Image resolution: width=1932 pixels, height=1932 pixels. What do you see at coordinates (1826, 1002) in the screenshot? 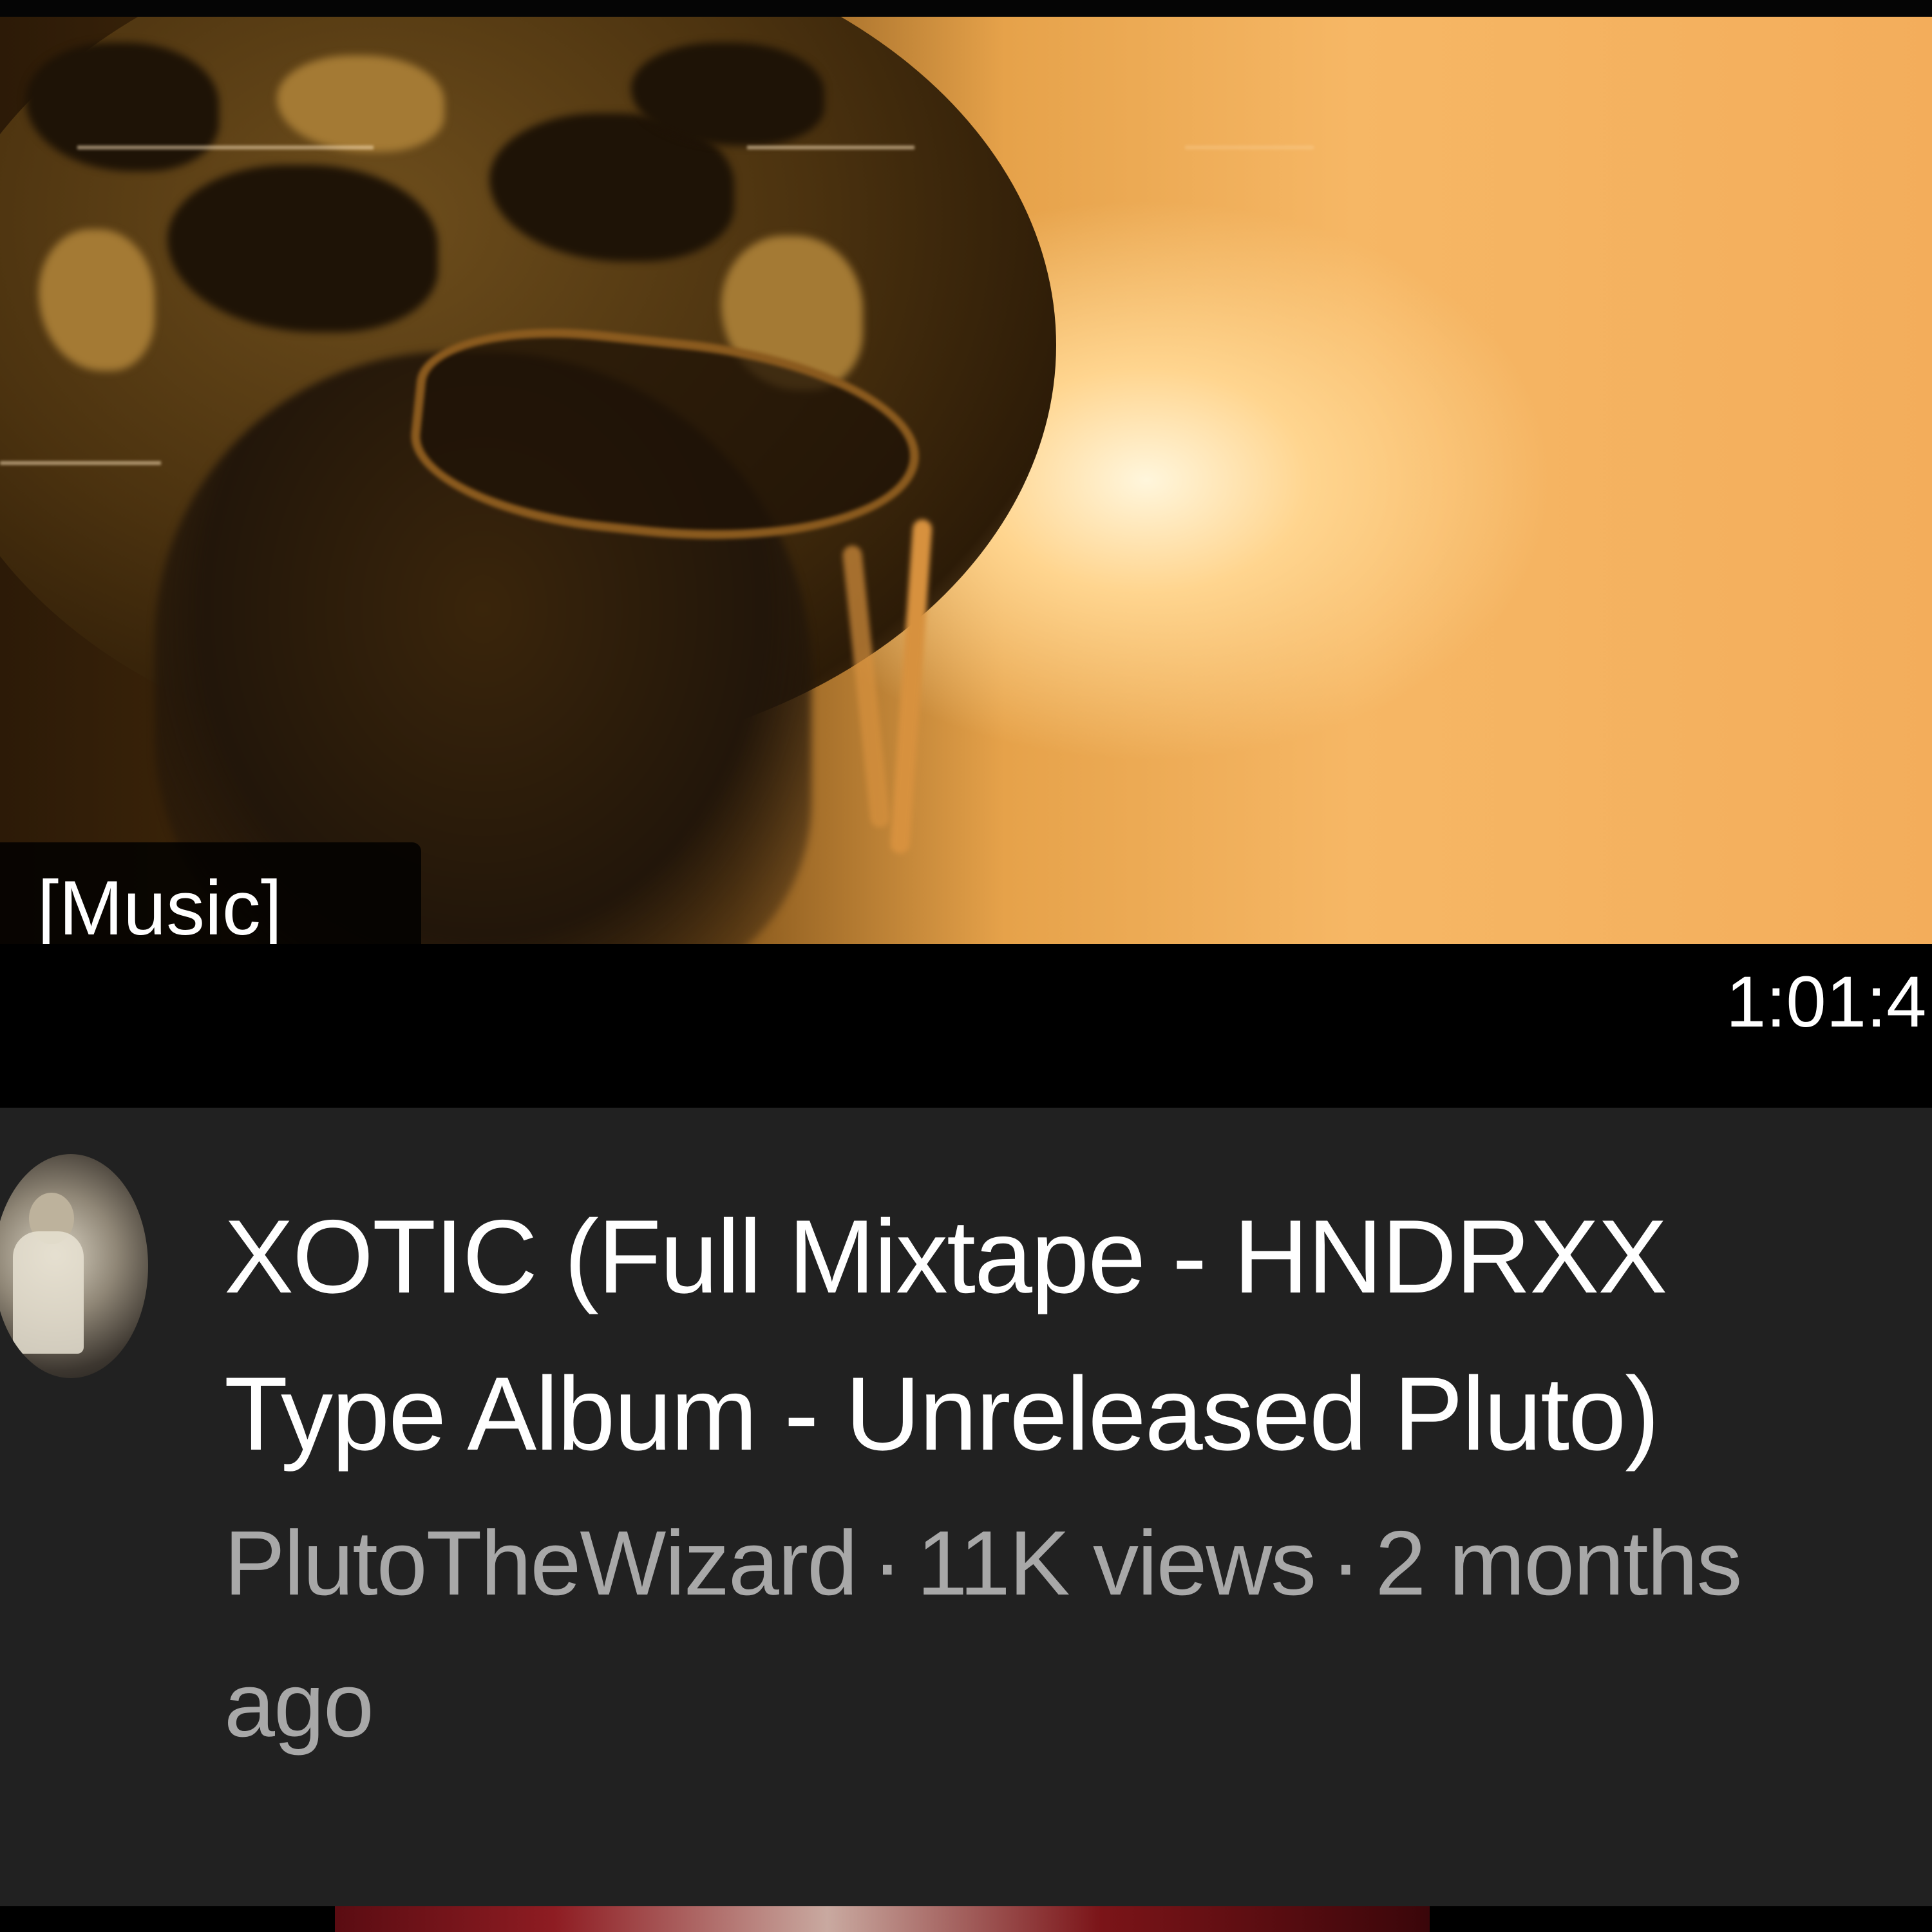
I see `video-duration: 1:01:4` at bounding box center [1826, 1002].